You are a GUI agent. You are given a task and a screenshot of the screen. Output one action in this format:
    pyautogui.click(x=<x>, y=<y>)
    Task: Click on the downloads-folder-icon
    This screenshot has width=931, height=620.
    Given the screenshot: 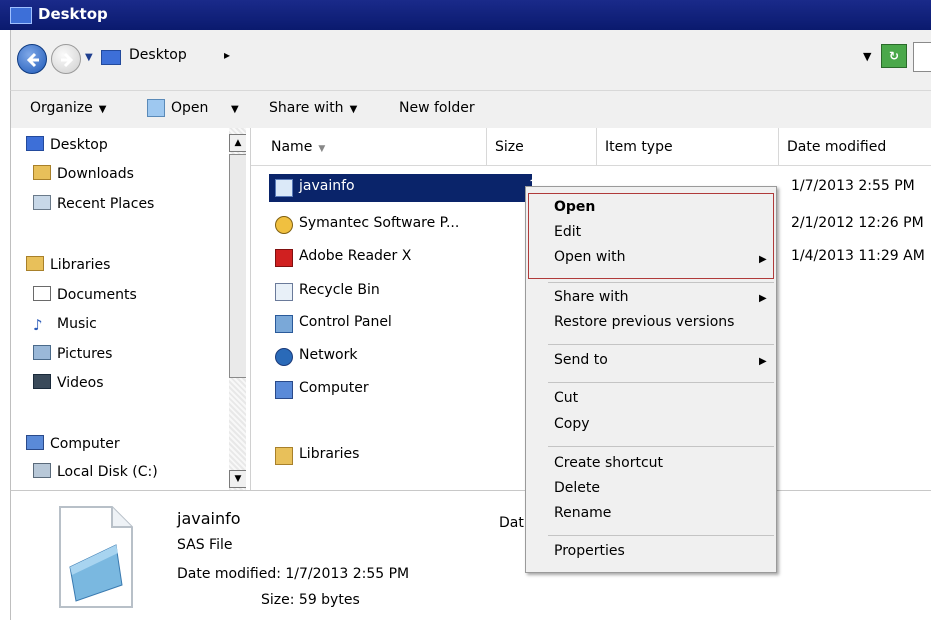 What is the action you would take?
    pyautogui.click(x=42, y=172)
    